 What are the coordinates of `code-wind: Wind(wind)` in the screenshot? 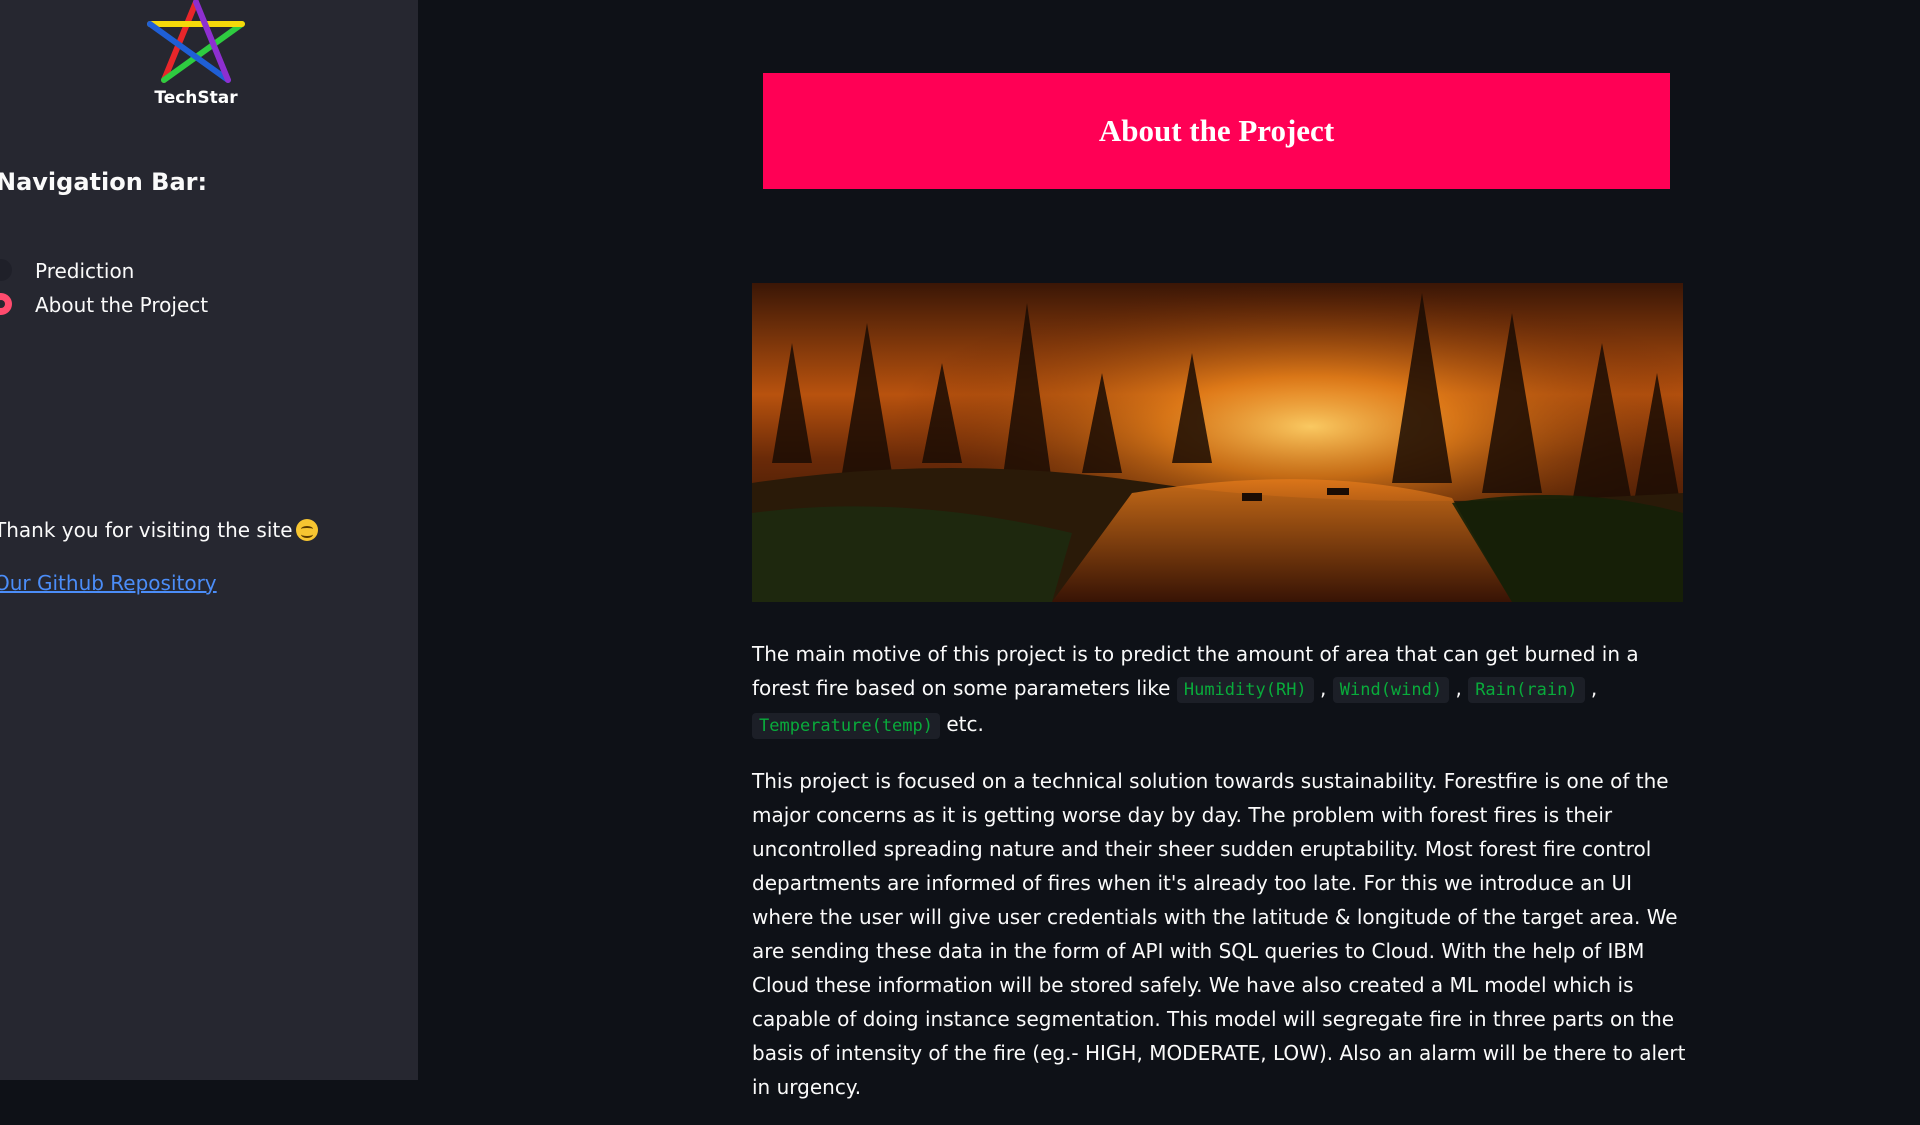 It's located at (1391, 690).